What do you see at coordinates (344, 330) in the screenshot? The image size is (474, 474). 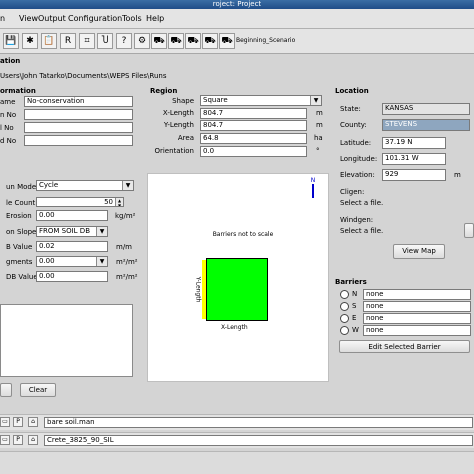 I see `barrier-radio-w` at bounding box center [344, 330].